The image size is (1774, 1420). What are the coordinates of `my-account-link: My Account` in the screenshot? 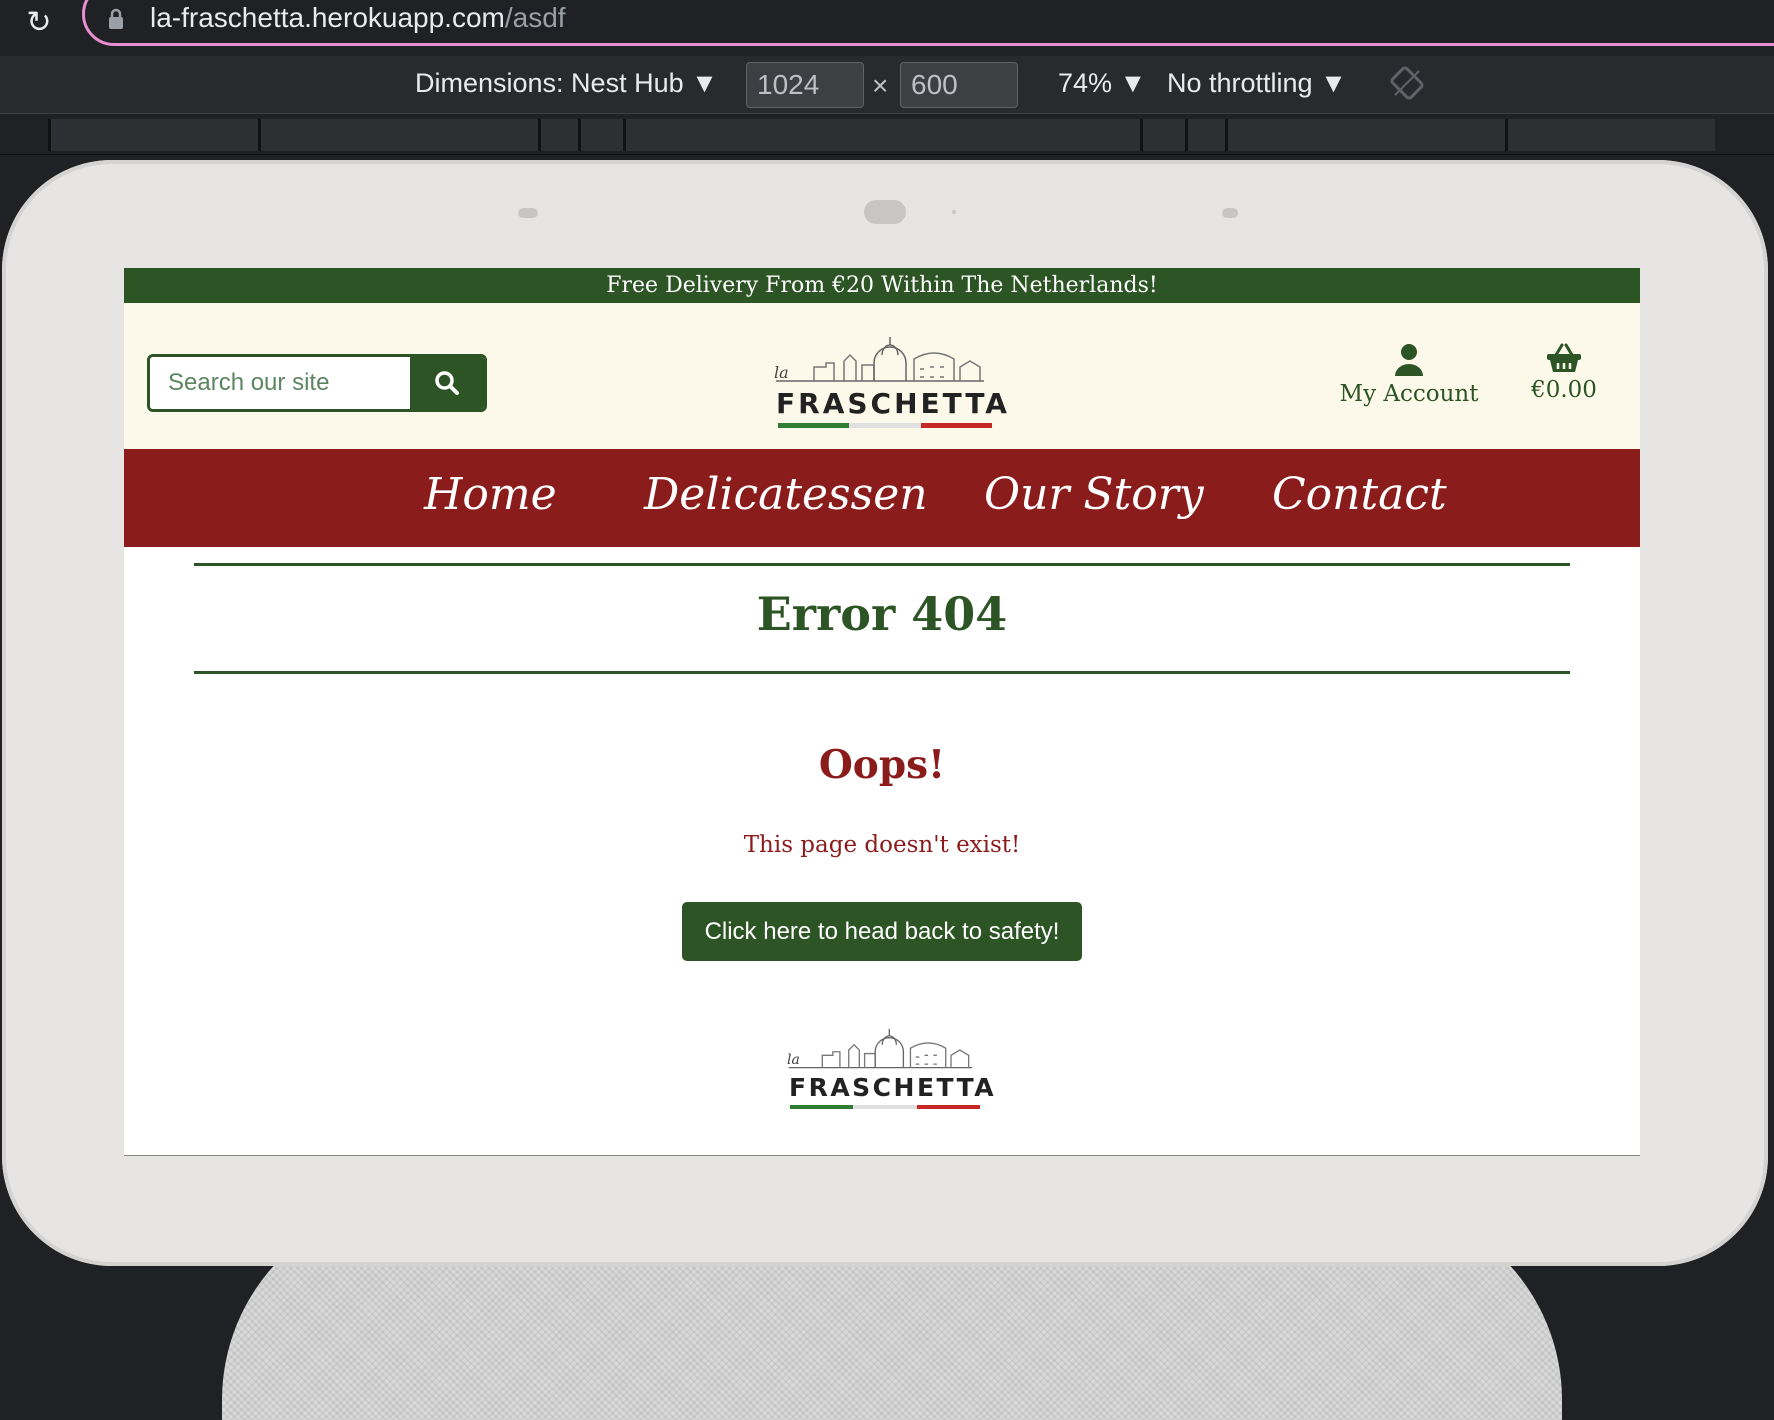 It's located at (1409, 375).